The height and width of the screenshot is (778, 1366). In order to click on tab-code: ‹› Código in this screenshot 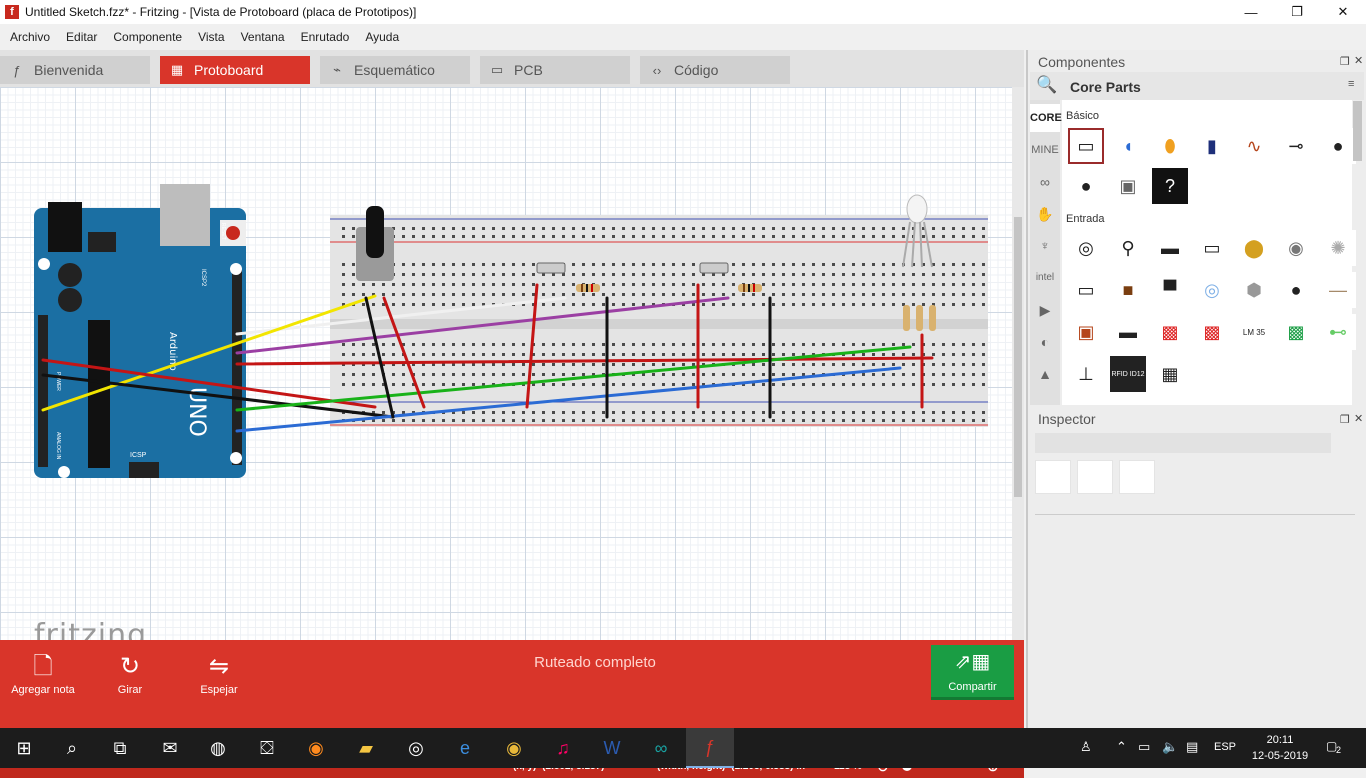, I will do `click(715, 70)`.